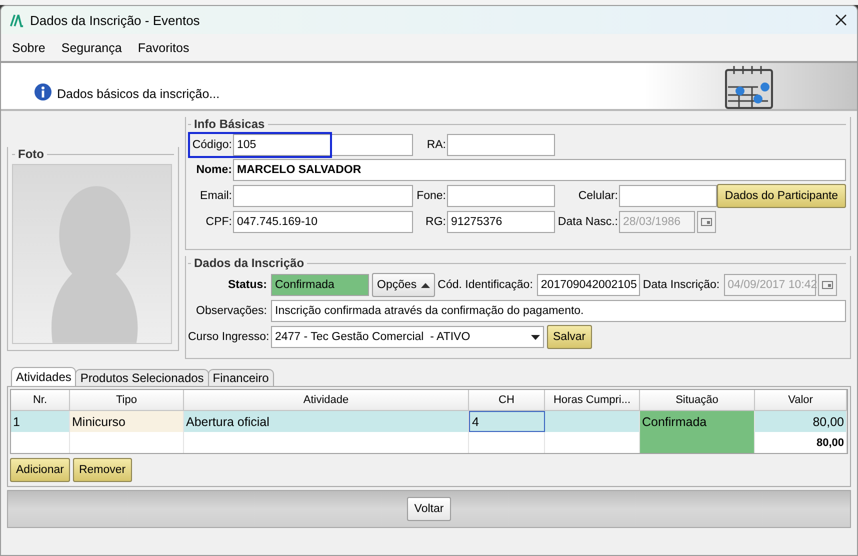 Image resolution: width=858 pixels, height=556 pixels. What do you see at coordinates (781, 196) in the screenshot?
I see `participant-data-button: Dados do Participante` at bounding box center [781, 196].